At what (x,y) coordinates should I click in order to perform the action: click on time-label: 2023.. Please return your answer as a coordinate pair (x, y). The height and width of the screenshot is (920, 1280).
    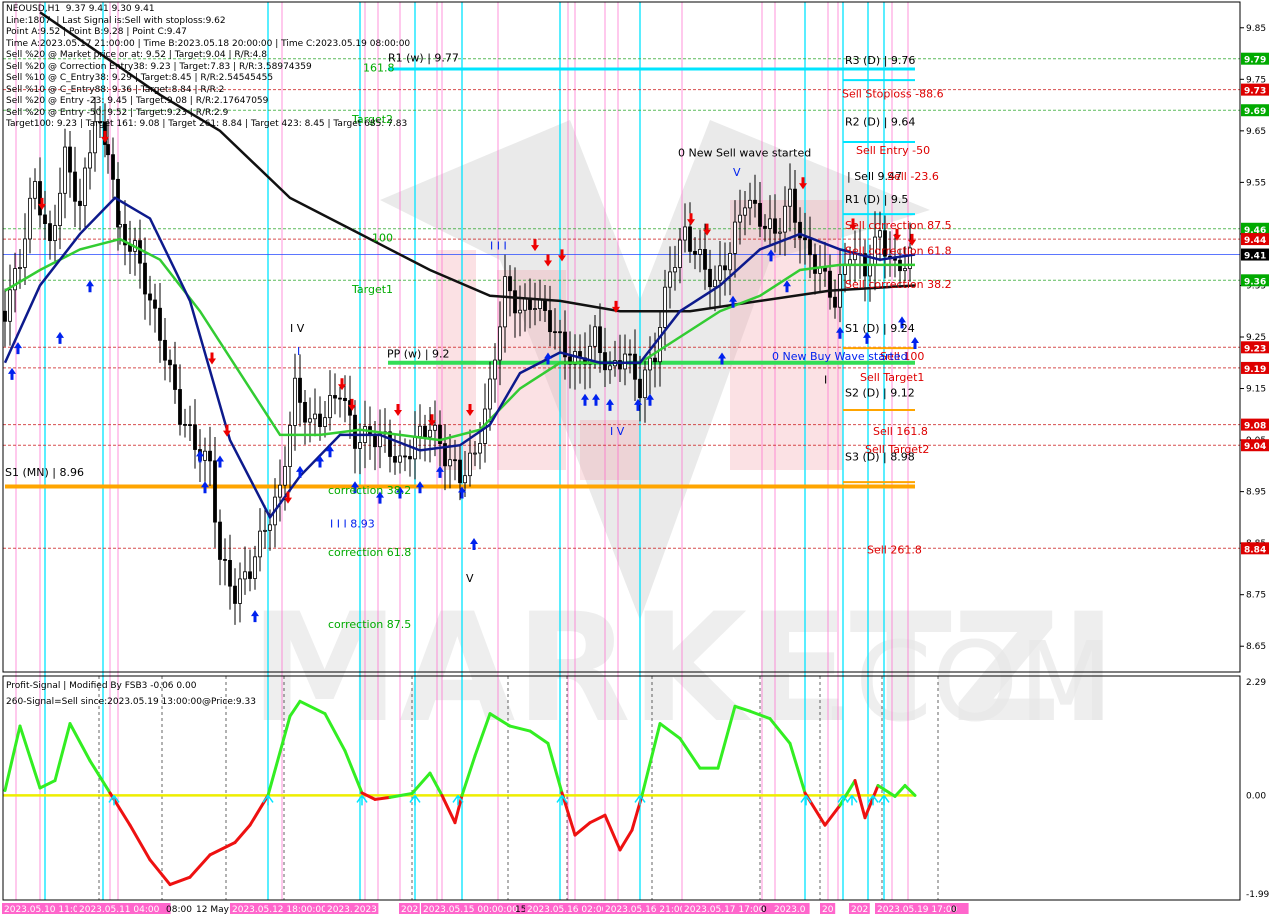
    Looking at the image, I should click on (340, 910).